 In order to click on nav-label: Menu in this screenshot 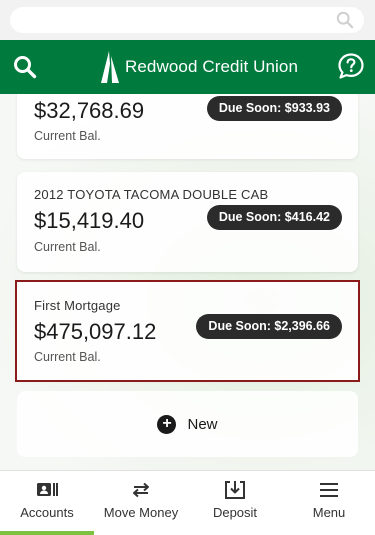, I will do `click(329, 512)`.